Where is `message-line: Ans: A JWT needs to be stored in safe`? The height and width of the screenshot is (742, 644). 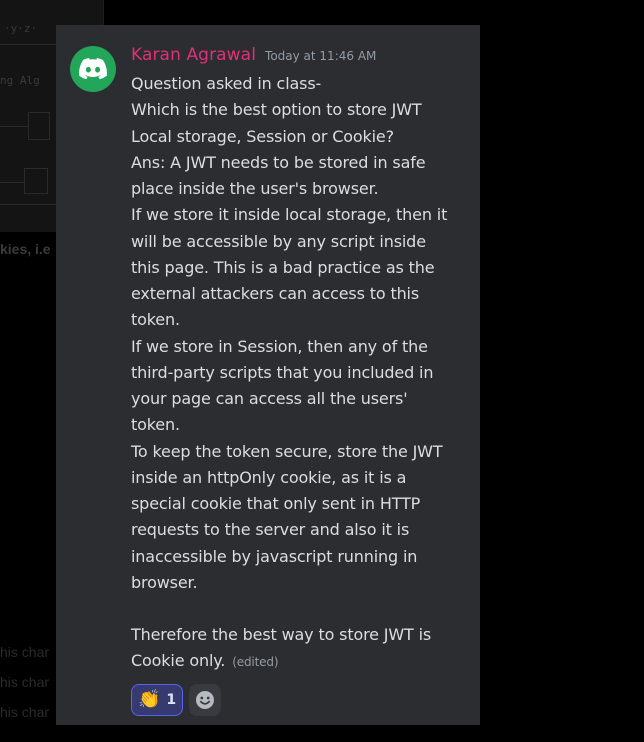
message-line: Ans: A JWT needs to be stored in safe is located at coordinates (301, 163).